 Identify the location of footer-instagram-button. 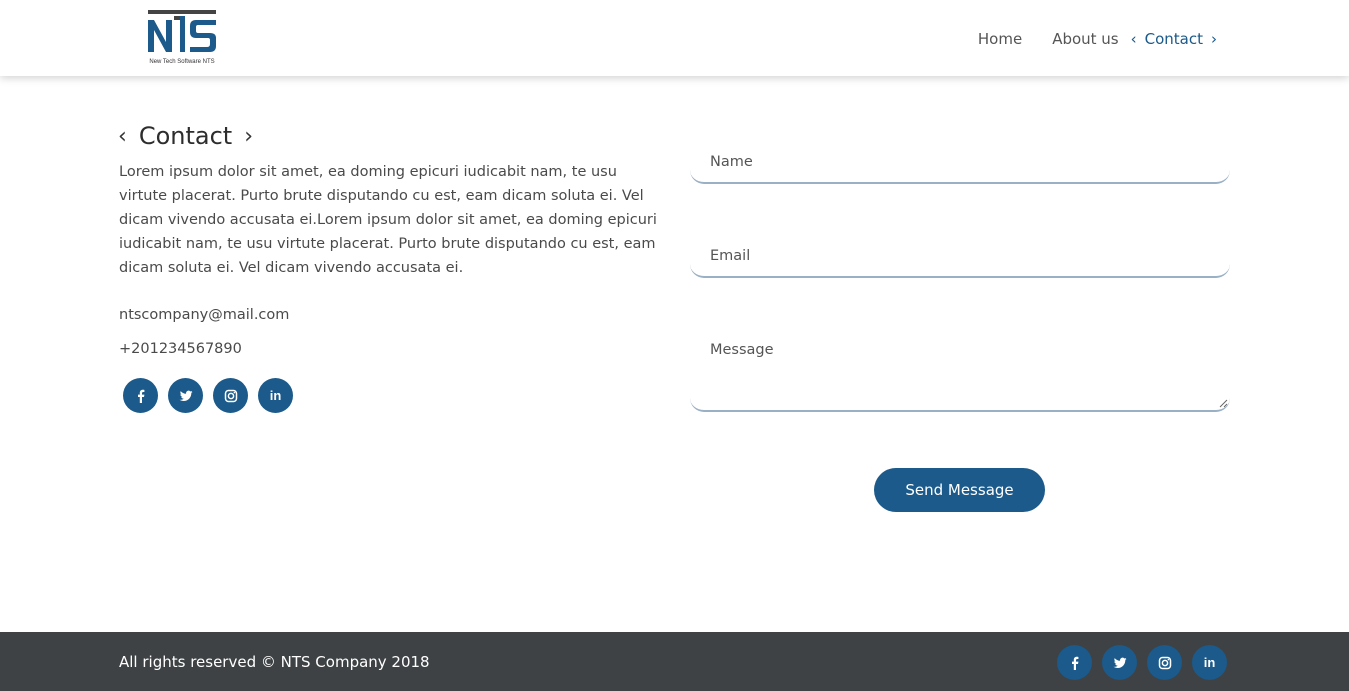
(1164, 662).